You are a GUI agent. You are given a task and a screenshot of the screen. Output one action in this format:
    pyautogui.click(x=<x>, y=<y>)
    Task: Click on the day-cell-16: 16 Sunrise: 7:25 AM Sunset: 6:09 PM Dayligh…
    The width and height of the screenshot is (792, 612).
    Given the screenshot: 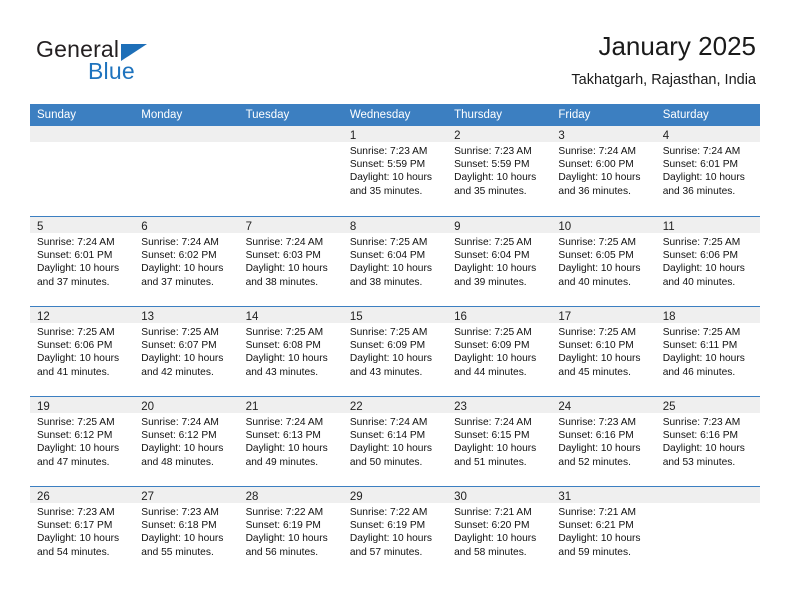 What is the action you would take?
    pyautogui.click(x=499, y=351)
    